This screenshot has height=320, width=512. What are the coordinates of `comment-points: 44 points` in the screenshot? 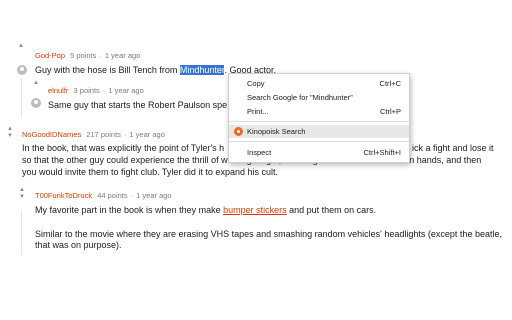 It's located at (112, 195).